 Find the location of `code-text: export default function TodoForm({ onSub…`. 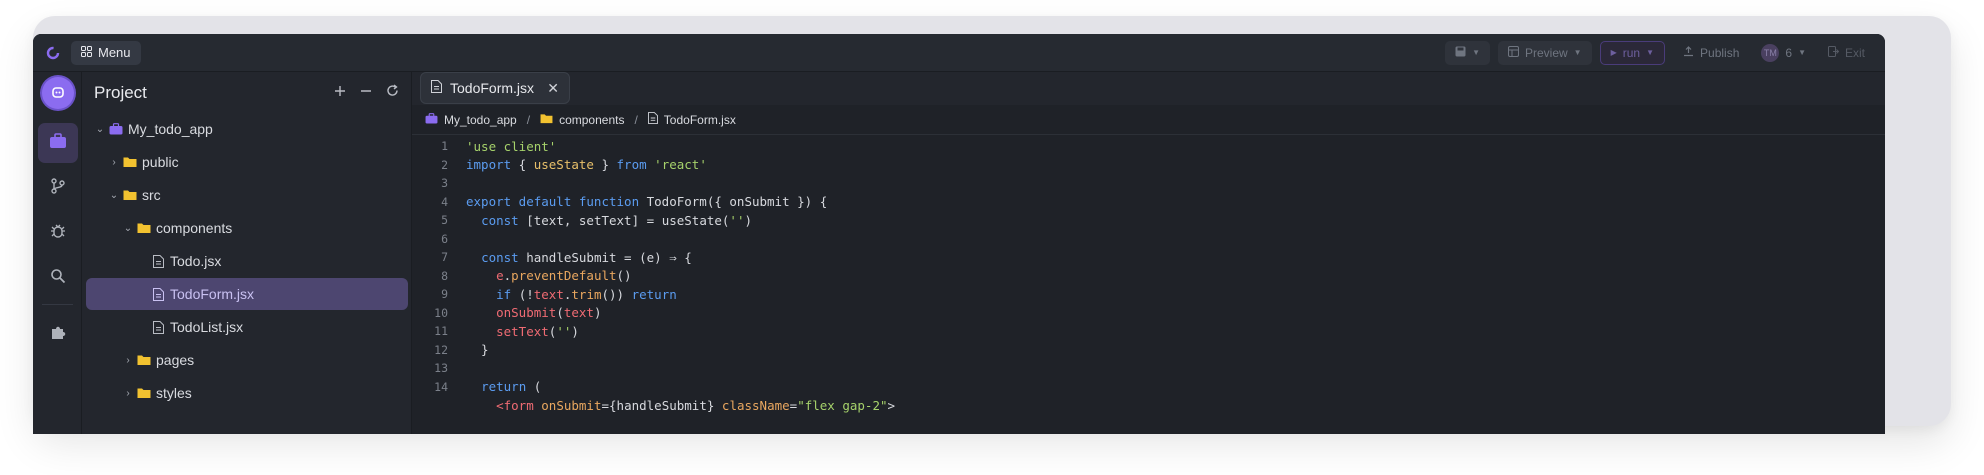

code-text: export default function TodoForm({ onSub… is located at coordinates (647, 201).